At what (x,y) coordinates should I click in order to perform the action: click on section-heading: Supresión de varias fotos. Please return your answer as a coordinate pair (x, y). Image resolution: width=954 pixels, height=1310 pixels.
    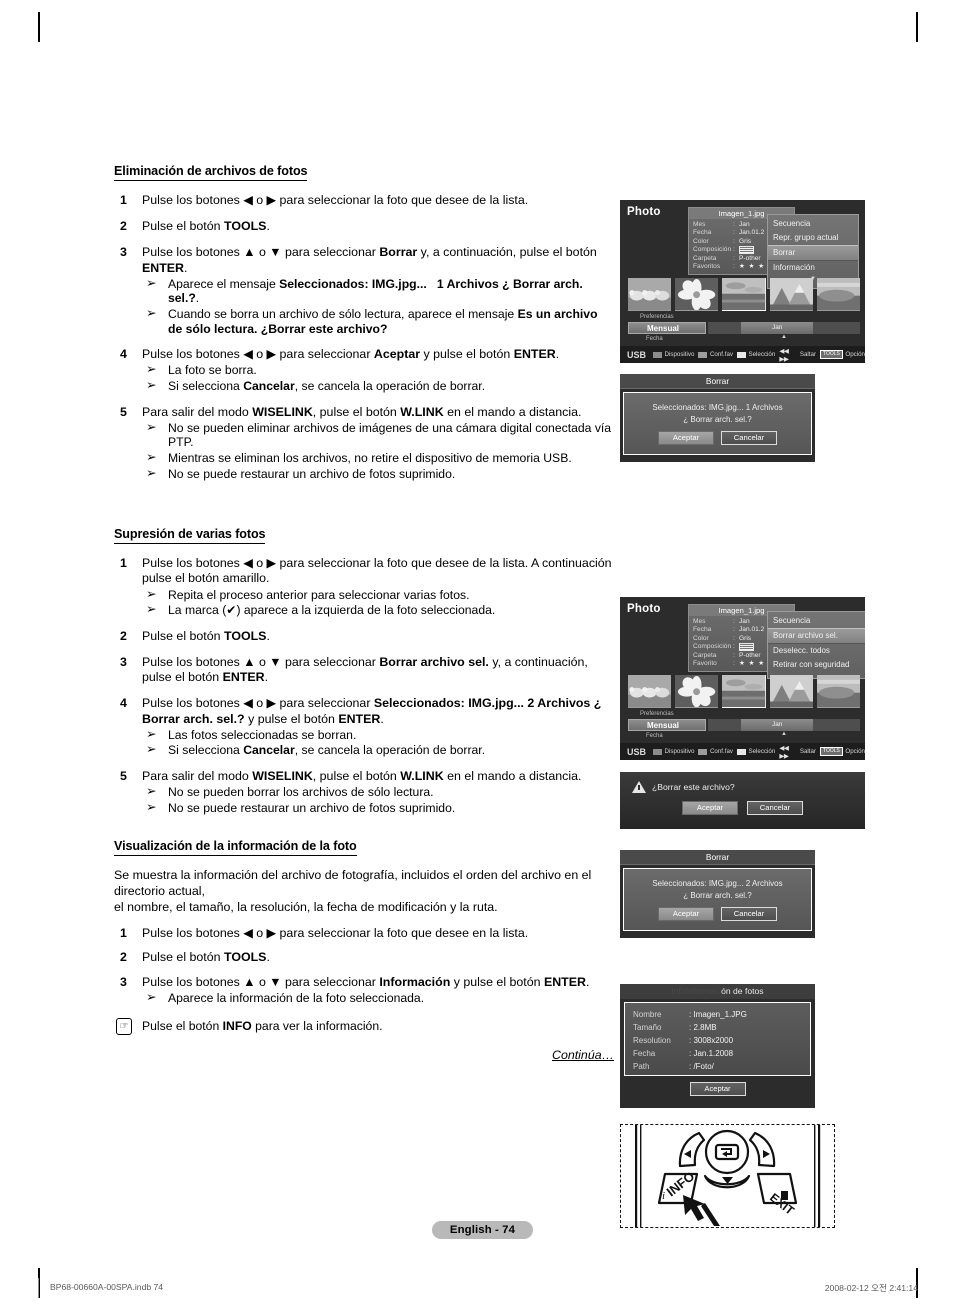
    Looking at the image, I should click on (190, 536).